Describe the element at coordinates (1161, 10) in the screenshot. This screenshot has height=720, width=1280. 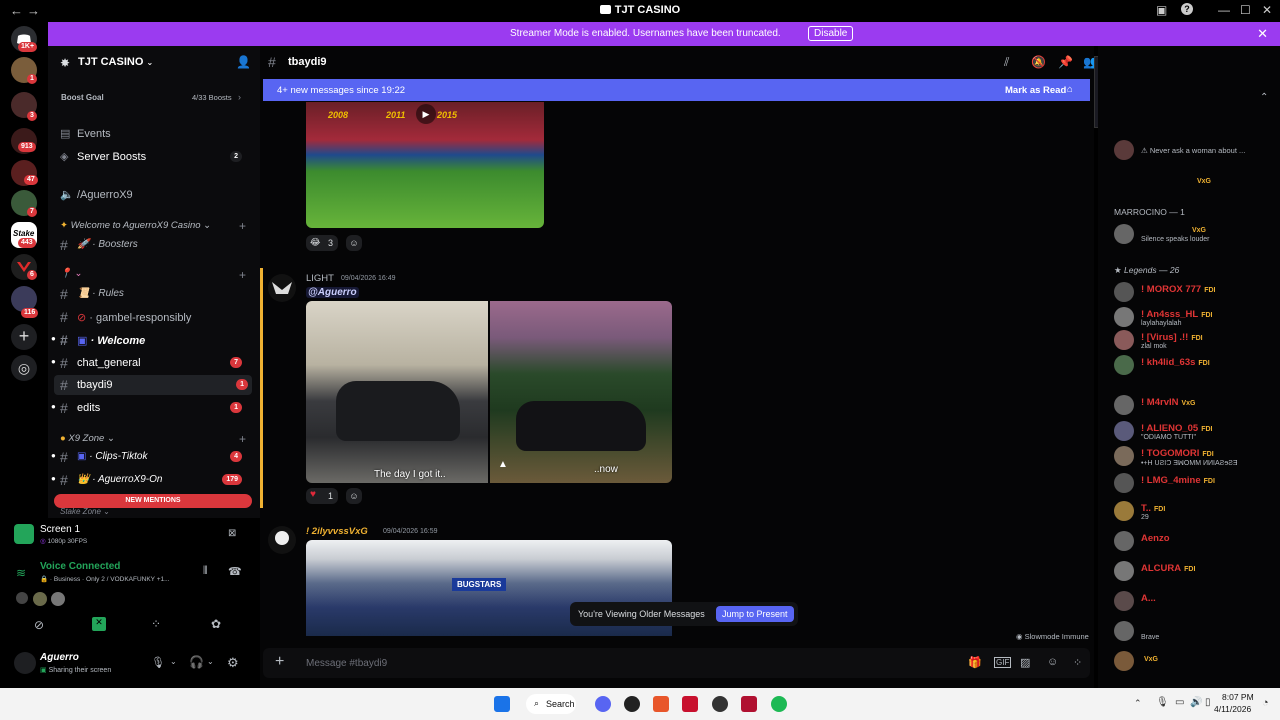
I see `inbox-icon: ▣` at that location.